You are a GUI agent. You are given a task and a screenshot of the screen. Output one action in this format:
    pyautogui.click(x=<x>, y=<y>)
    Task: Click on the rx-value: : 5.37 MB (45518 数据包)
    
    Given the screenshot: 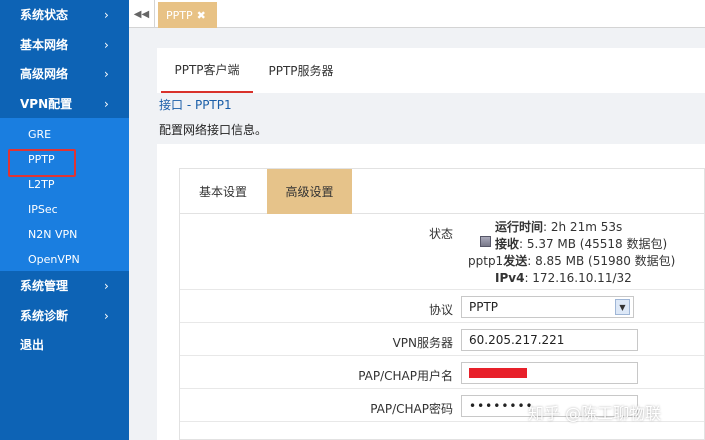 What is the action you would take?
    pyautogui.click(x=593, y=244)
    